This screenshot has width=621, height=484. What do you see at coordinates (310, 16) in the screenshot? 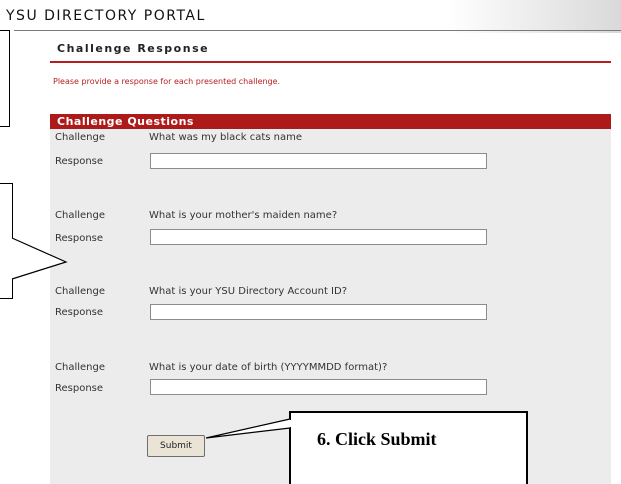
I see `header-bar: YSU DIRECTORY PORTAL` at bounding box center [310, 16].